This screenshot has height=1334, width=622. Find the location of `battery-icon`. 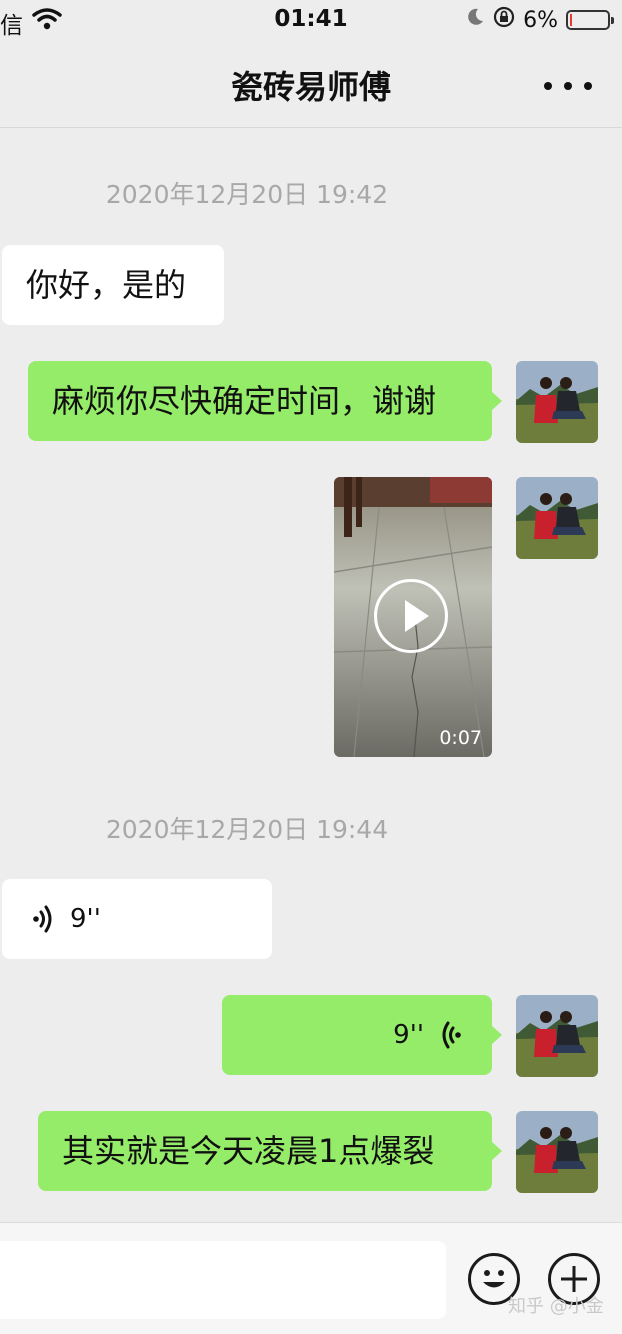

battery-icon is located at coordinates (590, 20).